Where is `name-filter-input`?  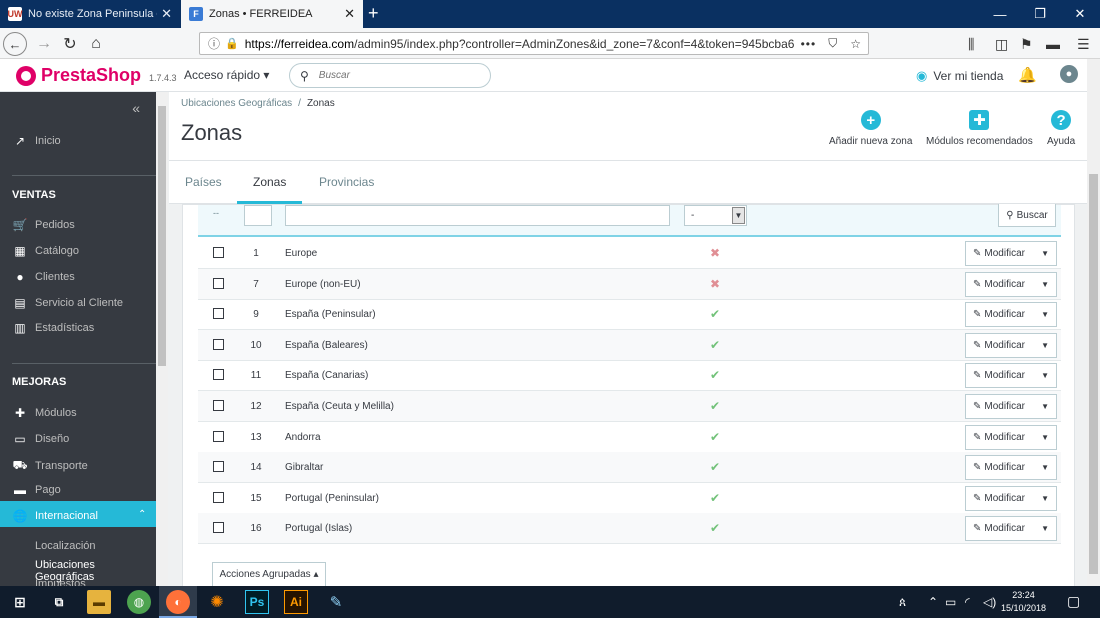
name-filter-input is located at coordinates (477, 215).